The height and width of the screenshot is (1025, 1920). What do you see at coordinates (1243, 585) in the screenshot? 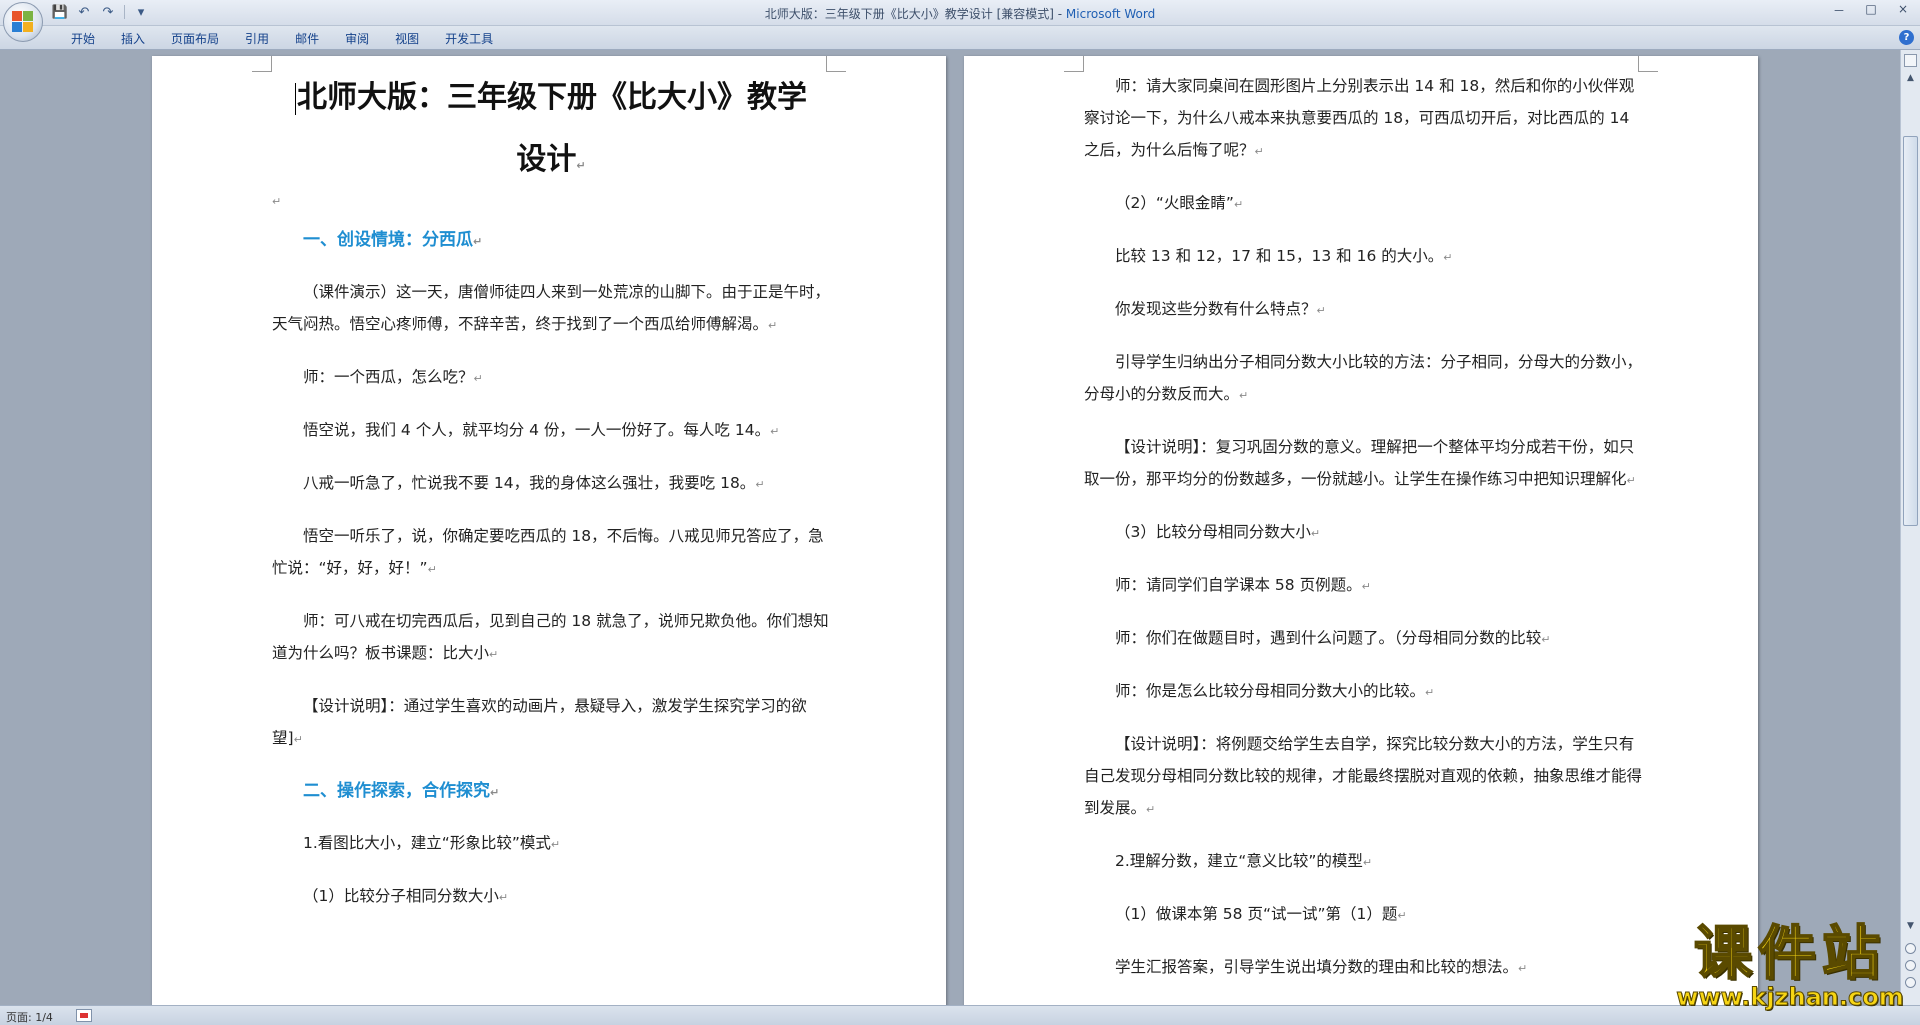
I see `body-paragraph: 师：请同学们自学课本 58 页例题。↵` at bounding box center [1243, 585].